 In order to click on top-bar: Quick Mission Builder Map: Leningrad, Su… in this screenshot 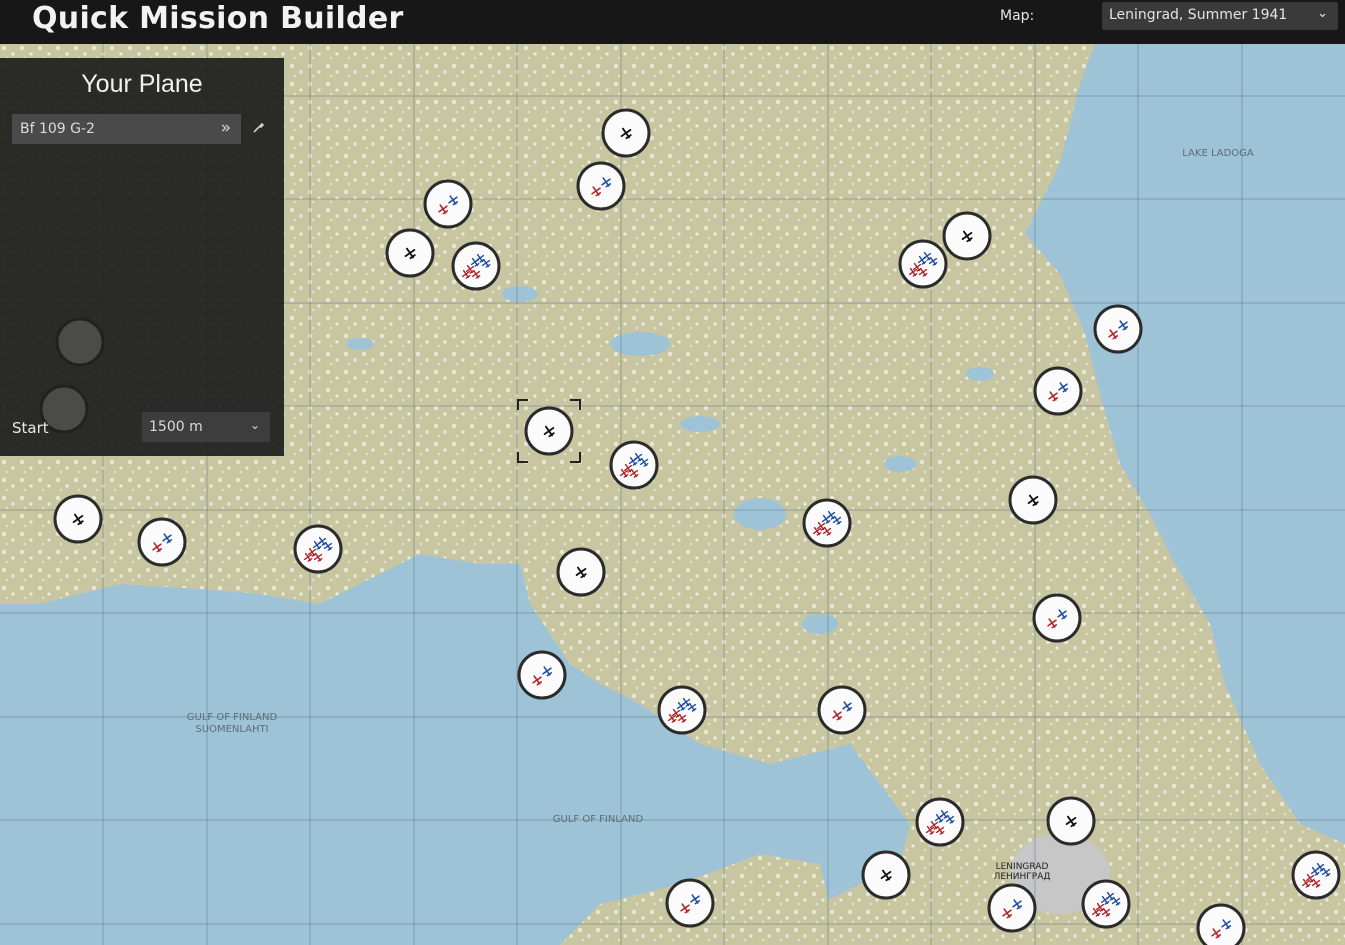, I will do `click(672, 22)`.